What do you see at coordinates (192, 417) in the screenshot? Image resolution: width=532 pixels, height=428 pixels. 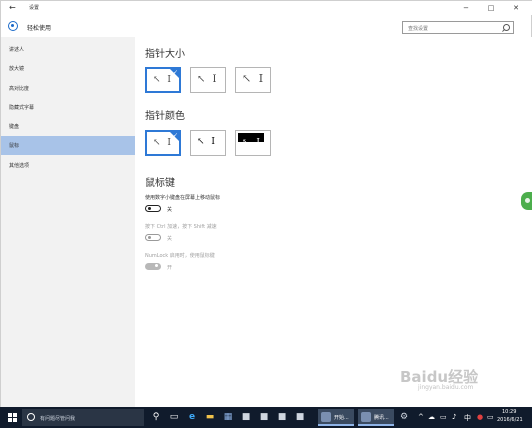 I see `edge-browser-icon: e` at bounding box center [192, 417].